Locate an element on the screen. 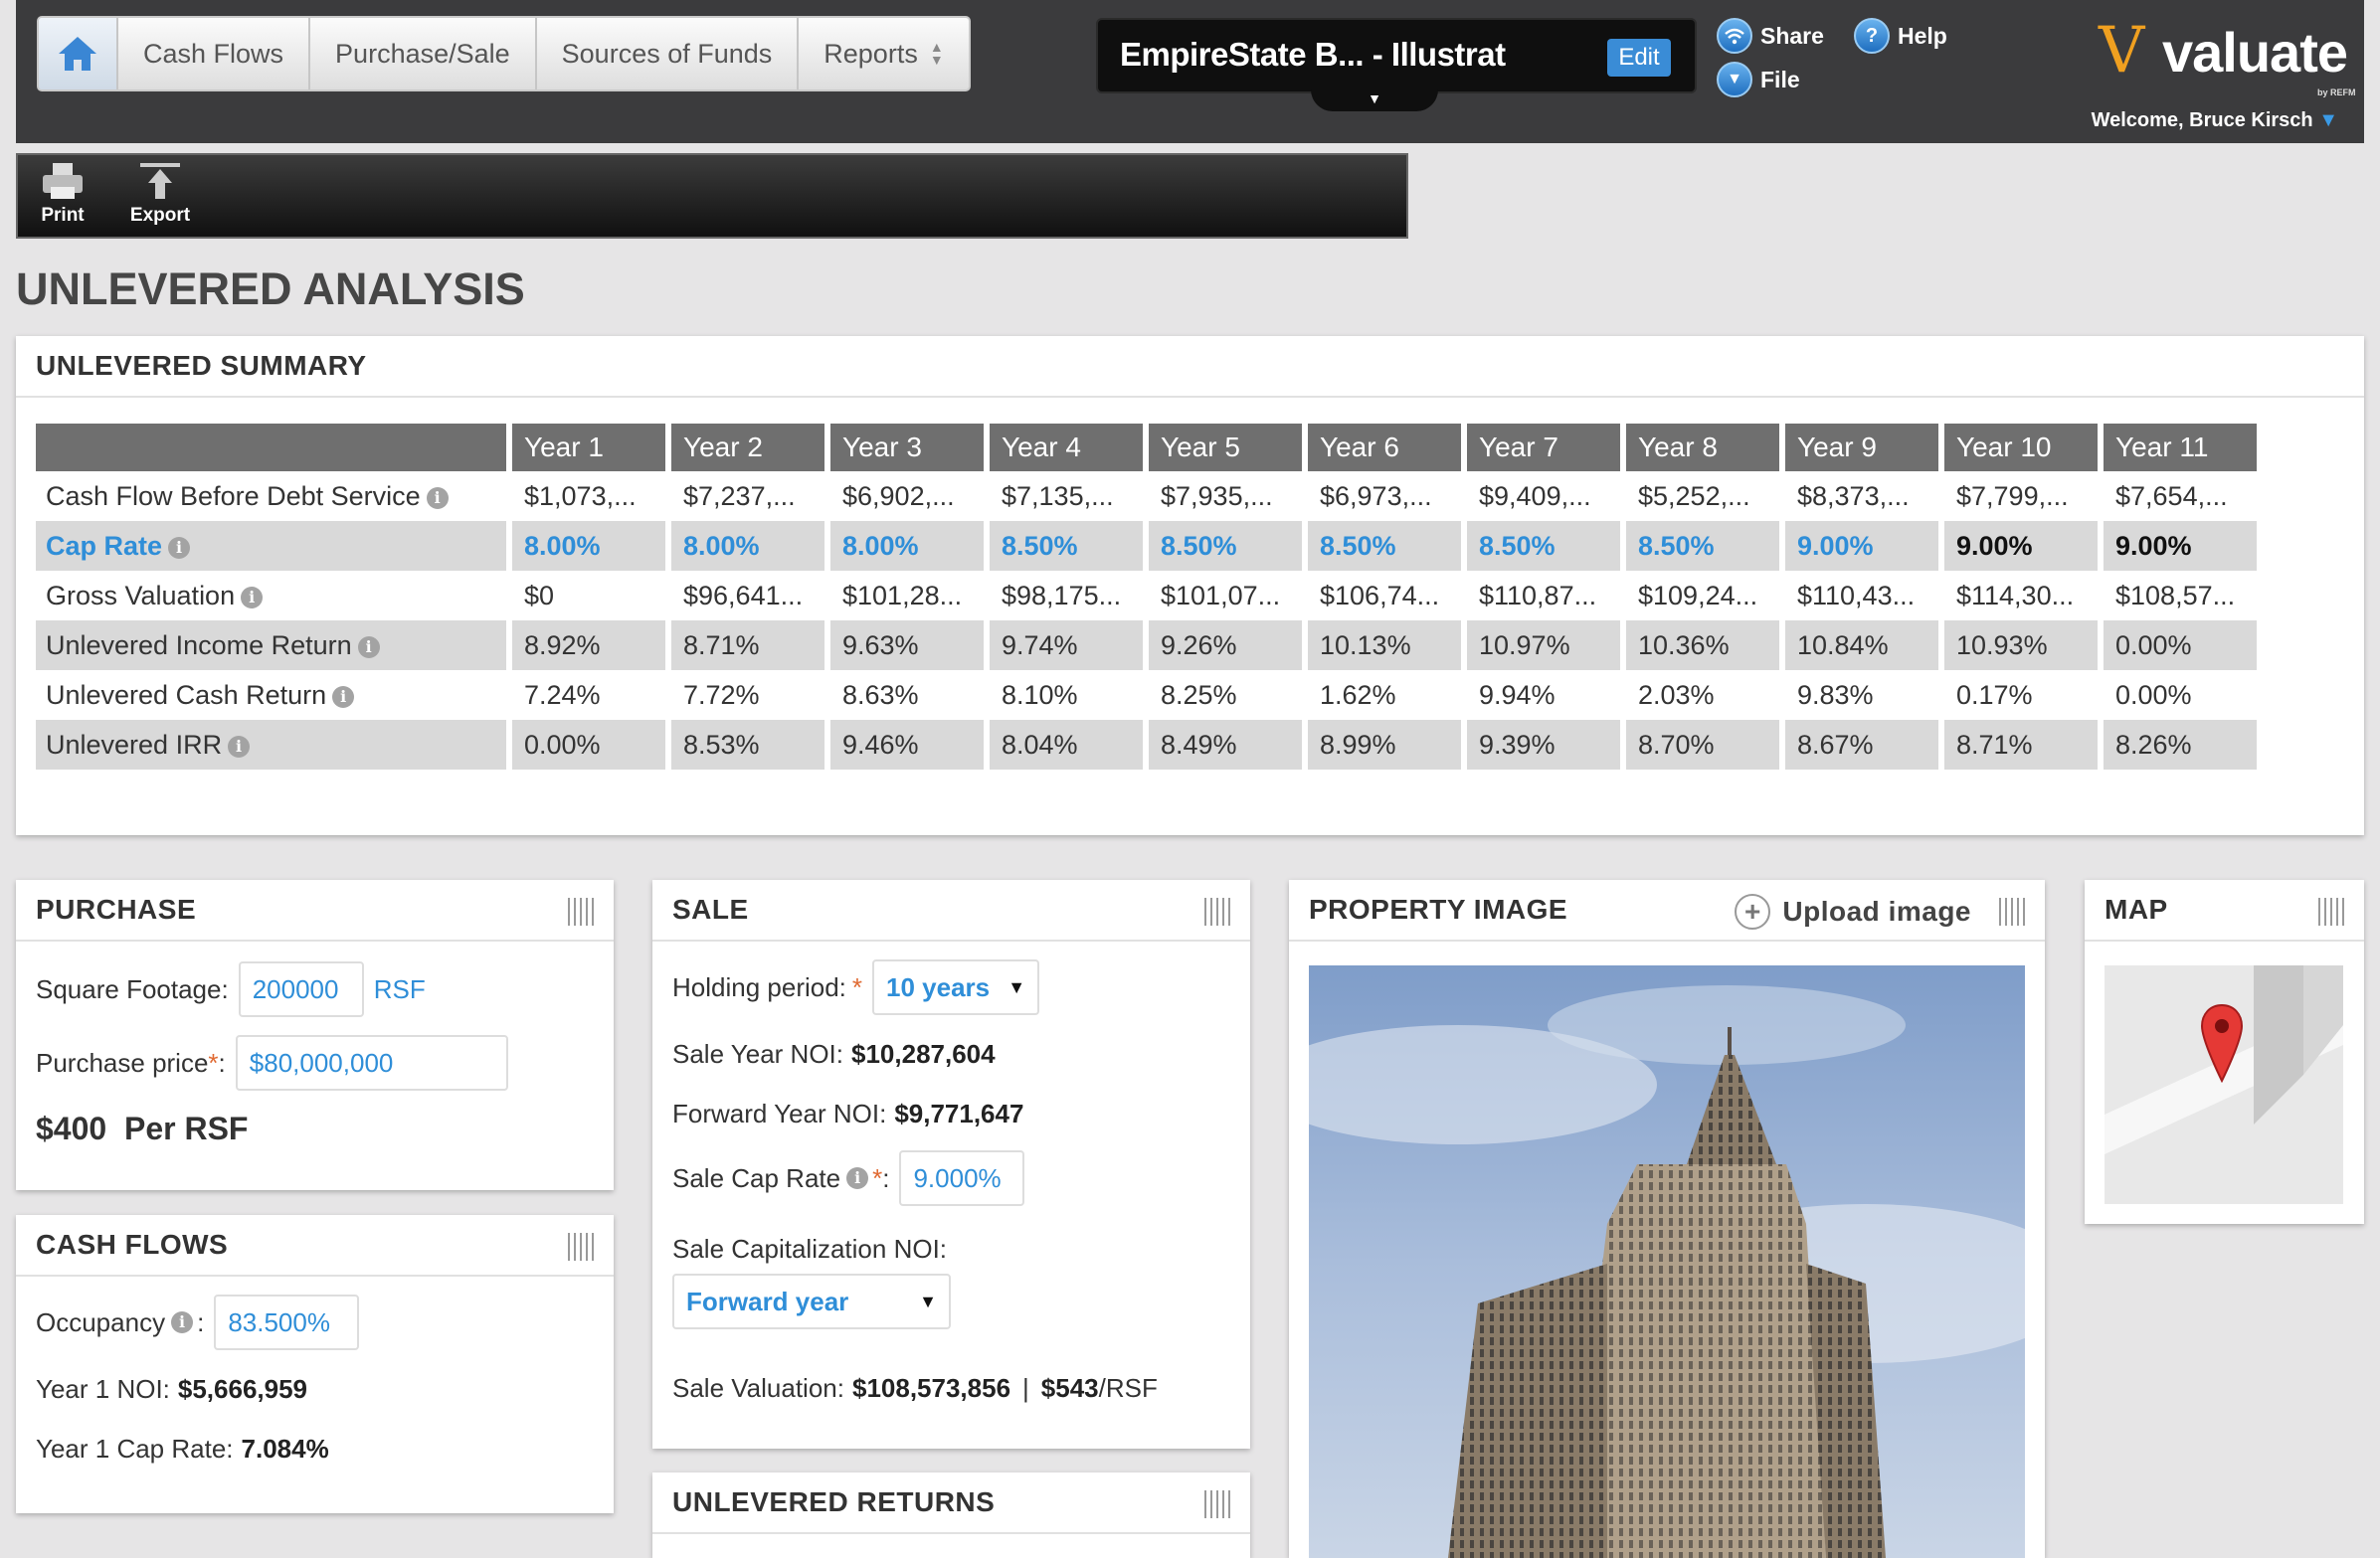  table-header-blank is located at coordinates (274, 447).